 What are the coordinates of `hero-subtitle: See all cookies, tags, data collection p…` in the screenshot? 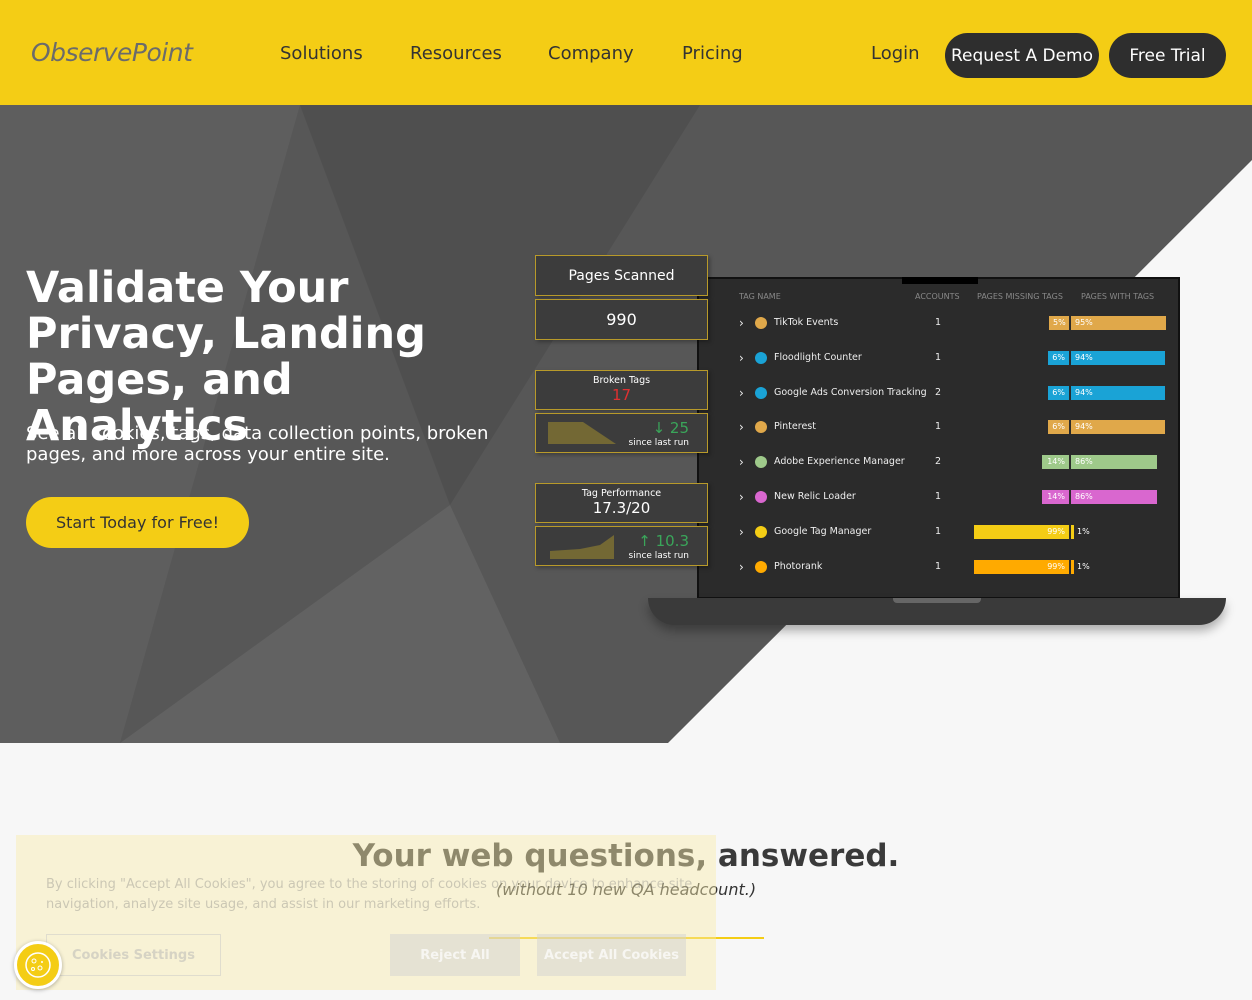 It's located at (257, 444).